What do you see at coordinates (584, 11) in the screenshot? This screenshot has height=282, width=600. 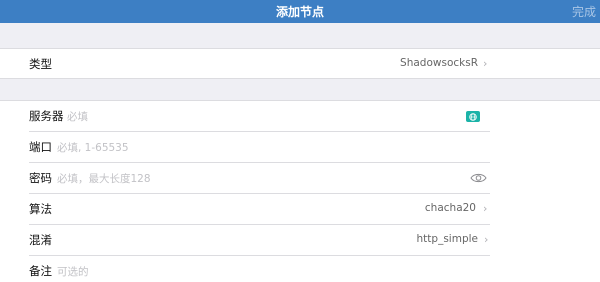 I see `done-button: 完成` at bounding box center [584, 11].